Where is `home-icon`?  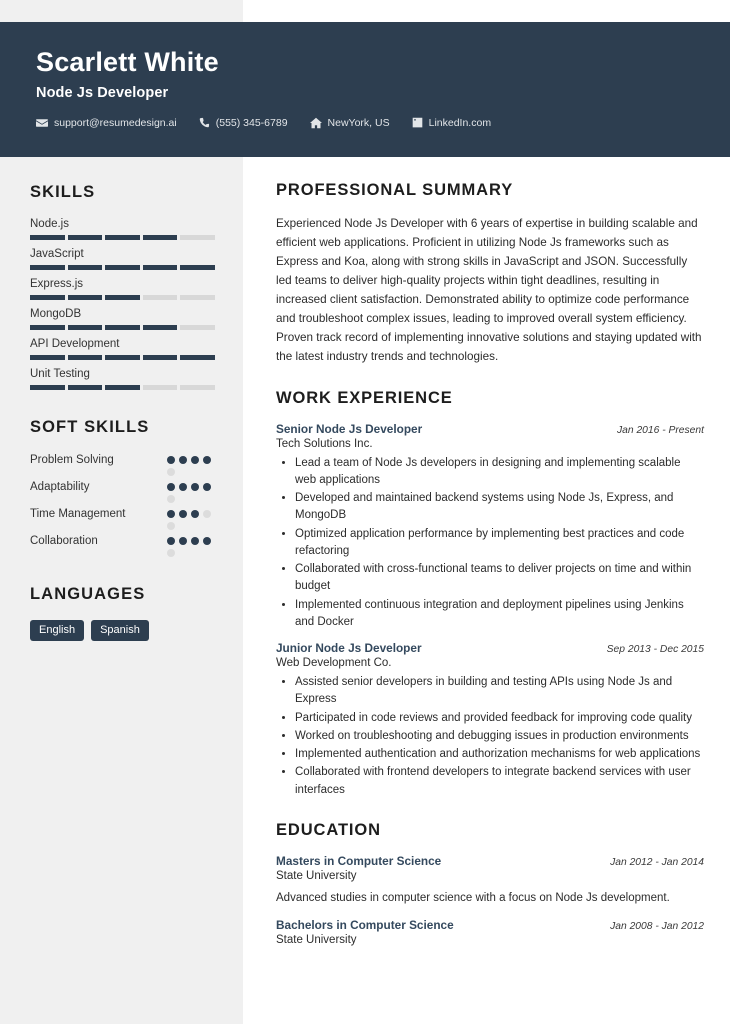
home-icon is located at coordinates (315, 123).